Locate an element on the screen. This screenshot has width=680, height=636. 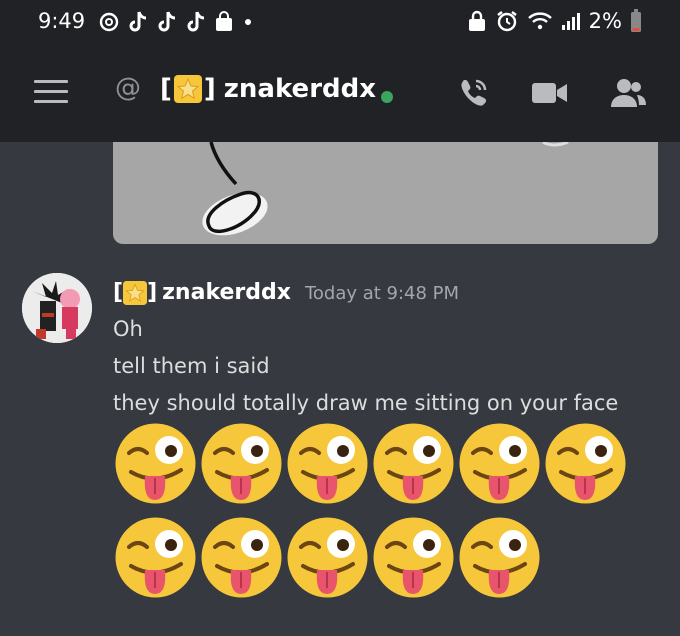
image-attachment is located at coordinates (385, 193).